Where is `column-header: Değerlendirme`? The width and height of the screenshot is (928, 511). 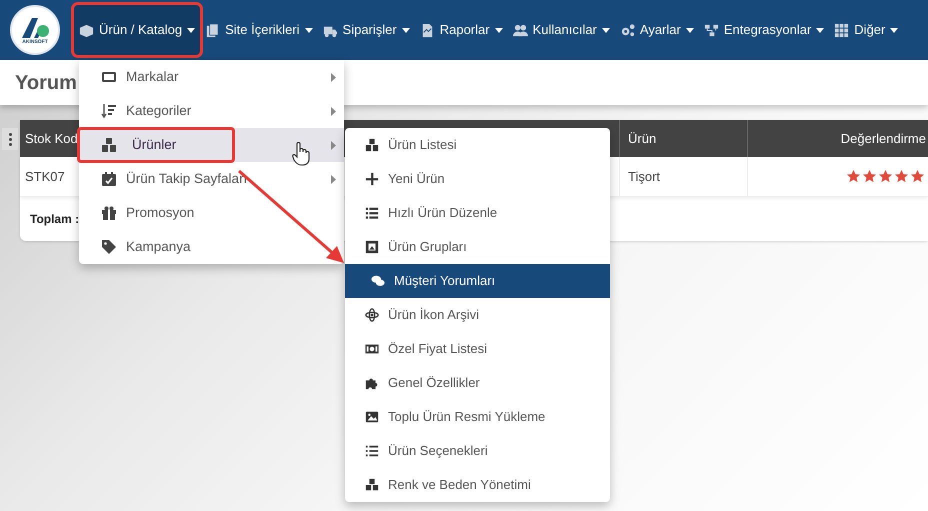
column-header: Değerlendirme is located at coordinates (883, 139).